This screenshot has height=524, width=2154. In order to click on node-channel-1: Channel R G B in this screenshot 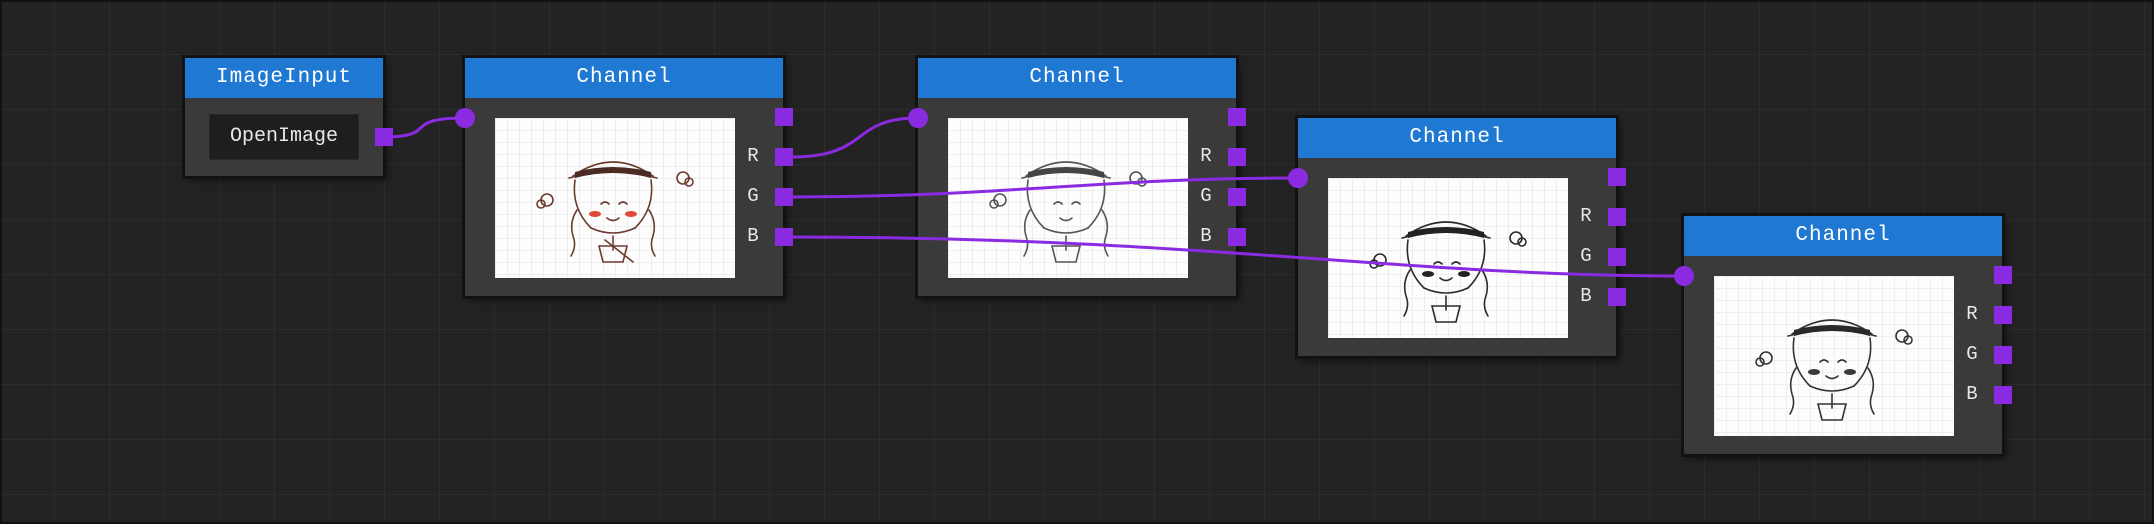, I will do `click(624, 177)`.